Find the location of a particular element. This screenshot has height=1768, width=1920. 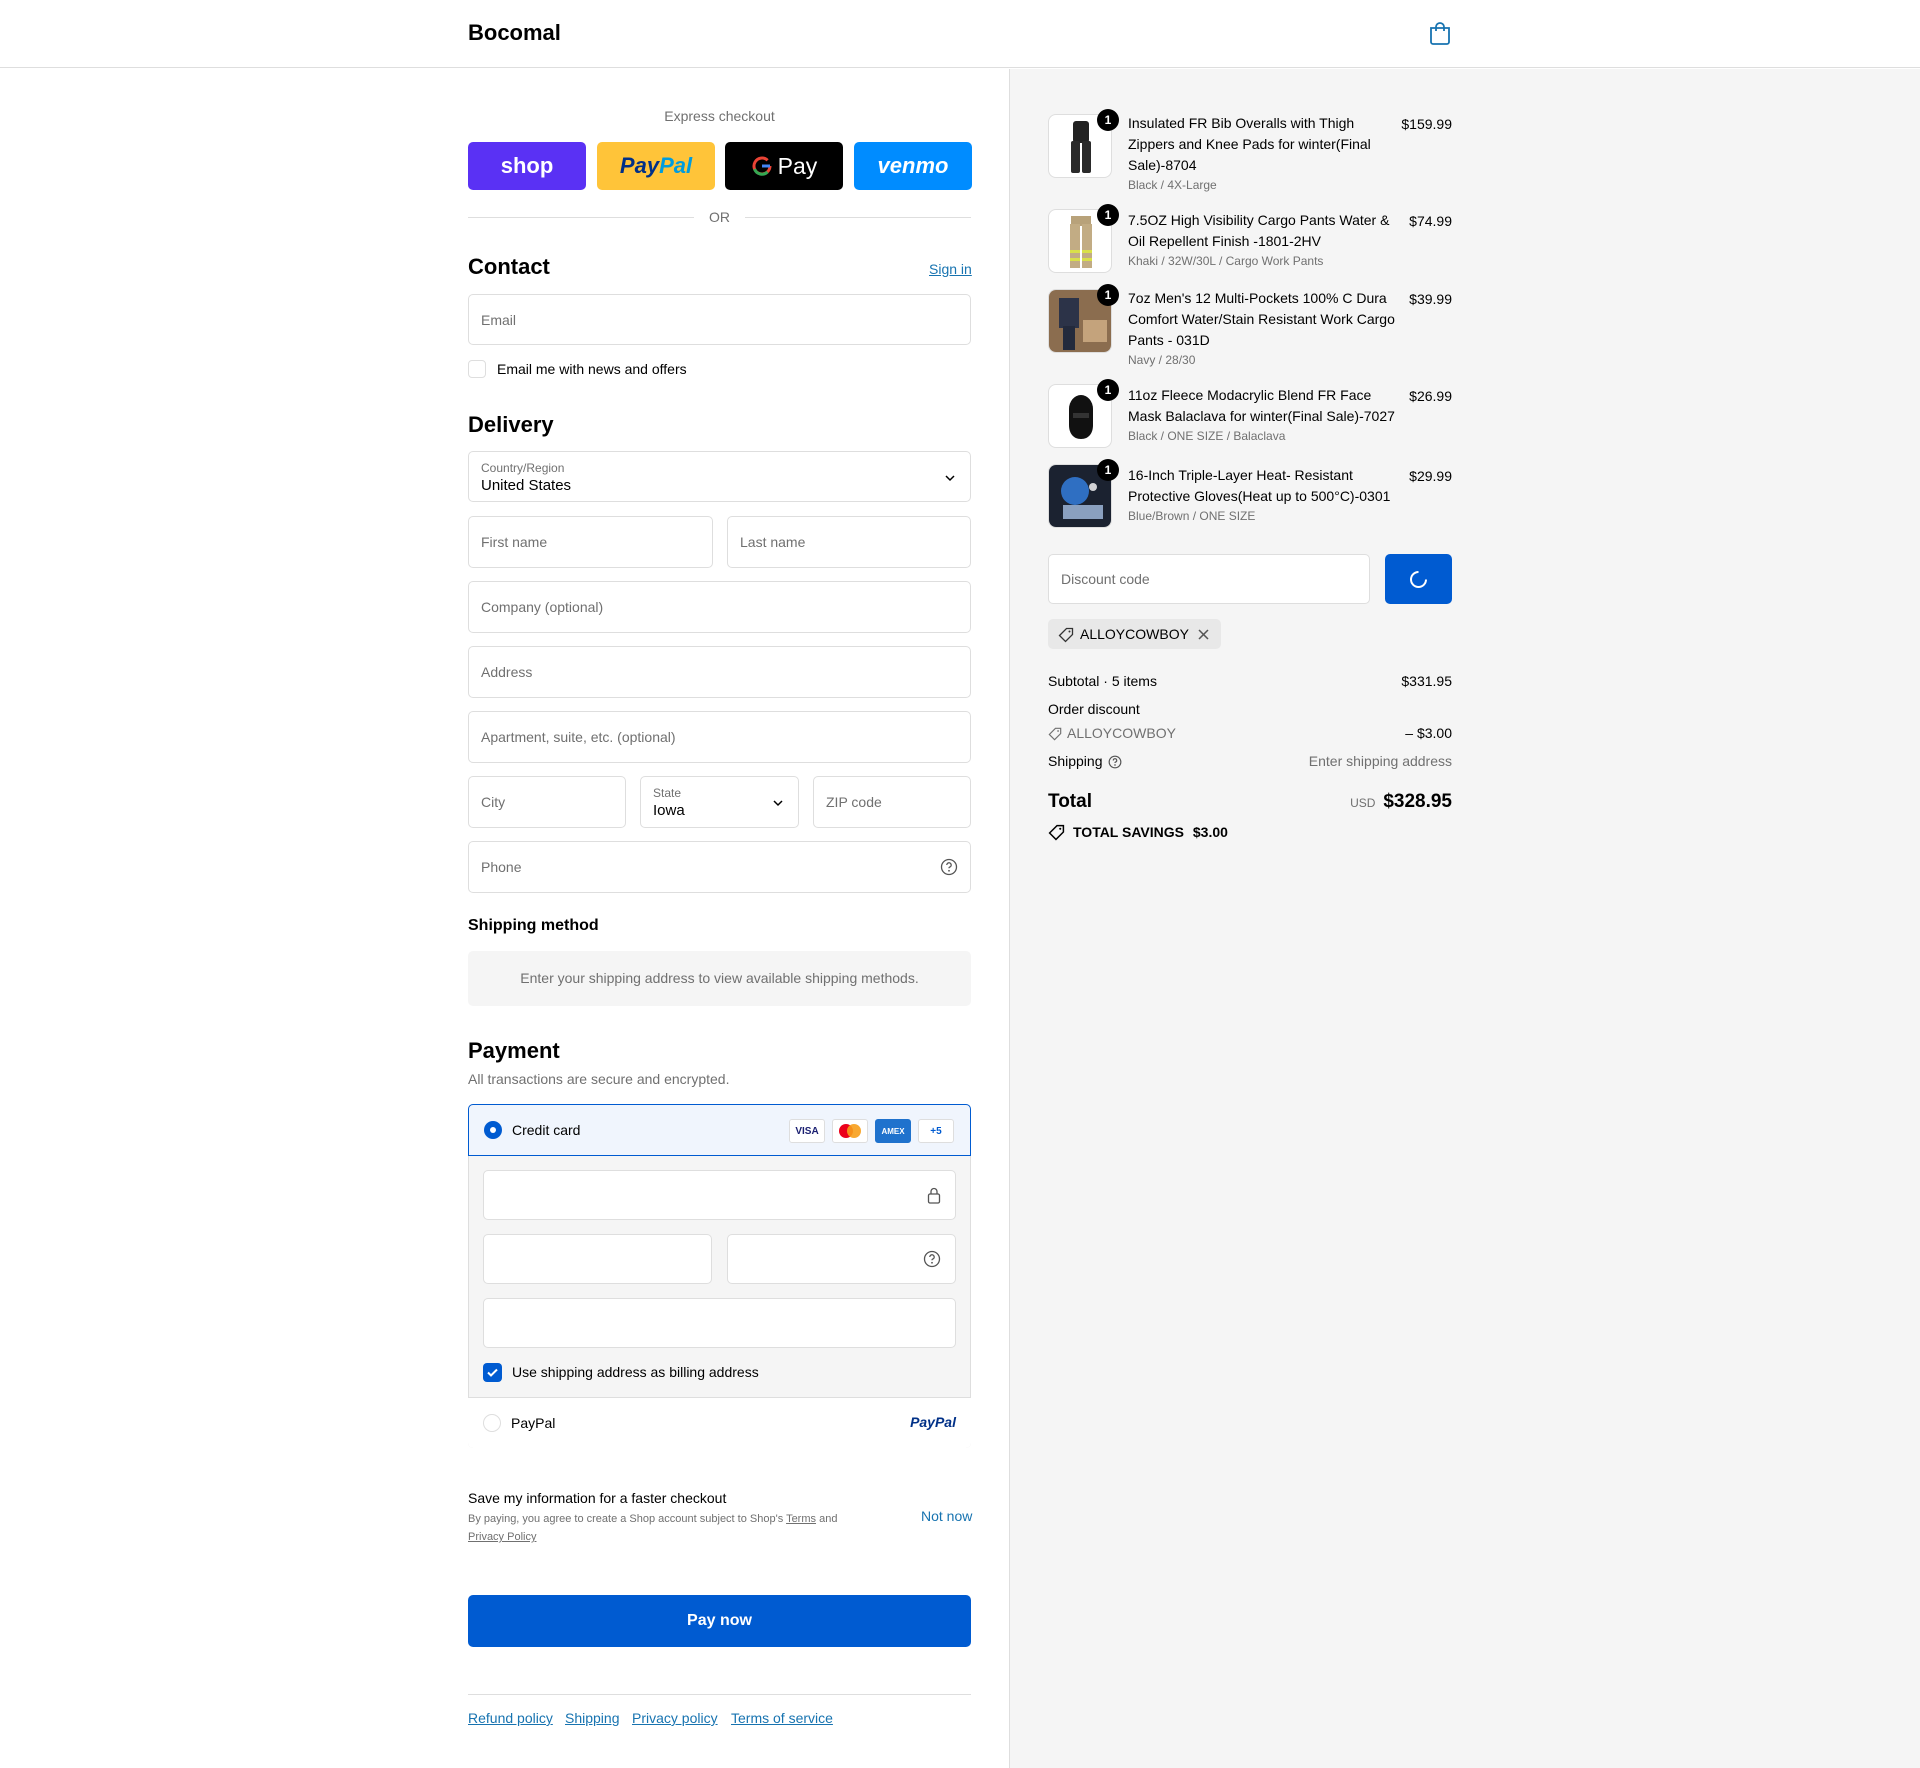

item-price: $29.99 is located at coordinates (1430, 476).